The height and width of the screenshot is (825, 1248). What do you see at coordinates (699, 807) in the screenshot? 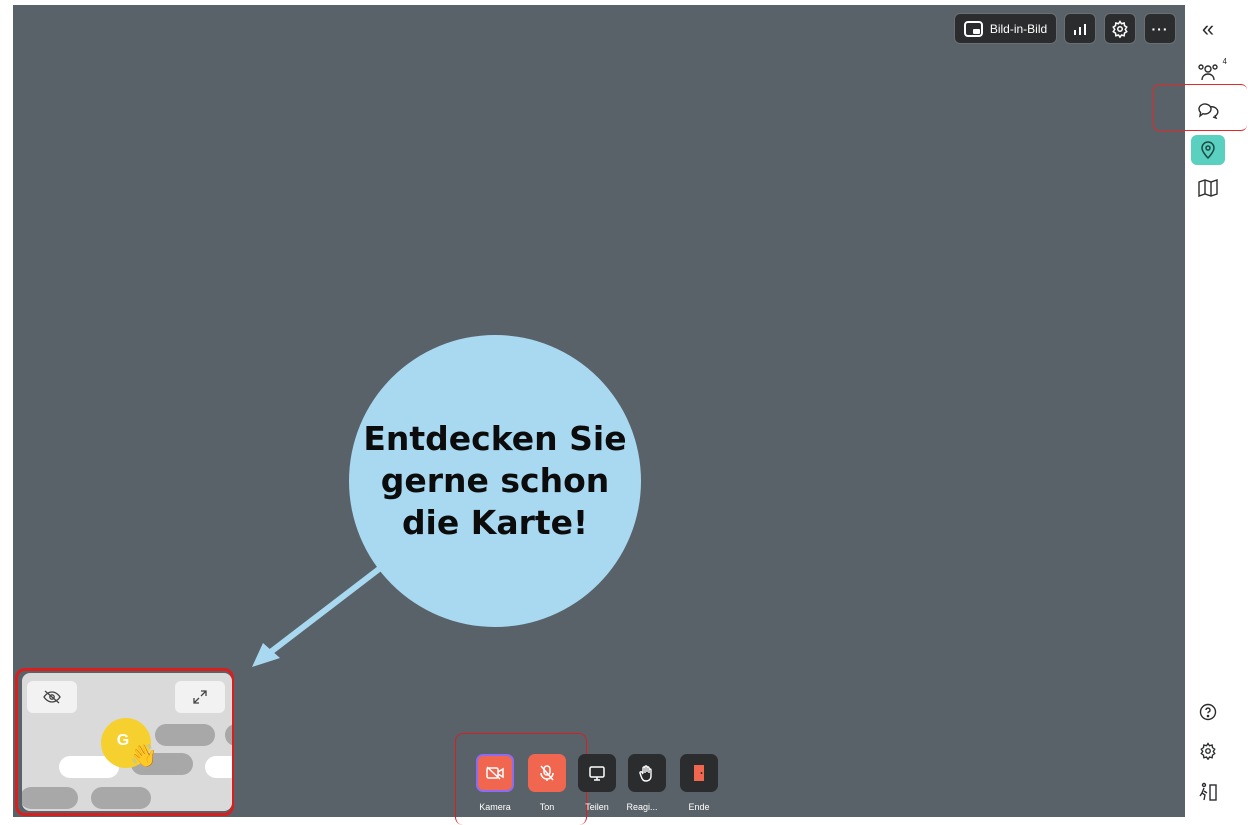
I see `end-label: Ende` at bounding box center [699, 807].